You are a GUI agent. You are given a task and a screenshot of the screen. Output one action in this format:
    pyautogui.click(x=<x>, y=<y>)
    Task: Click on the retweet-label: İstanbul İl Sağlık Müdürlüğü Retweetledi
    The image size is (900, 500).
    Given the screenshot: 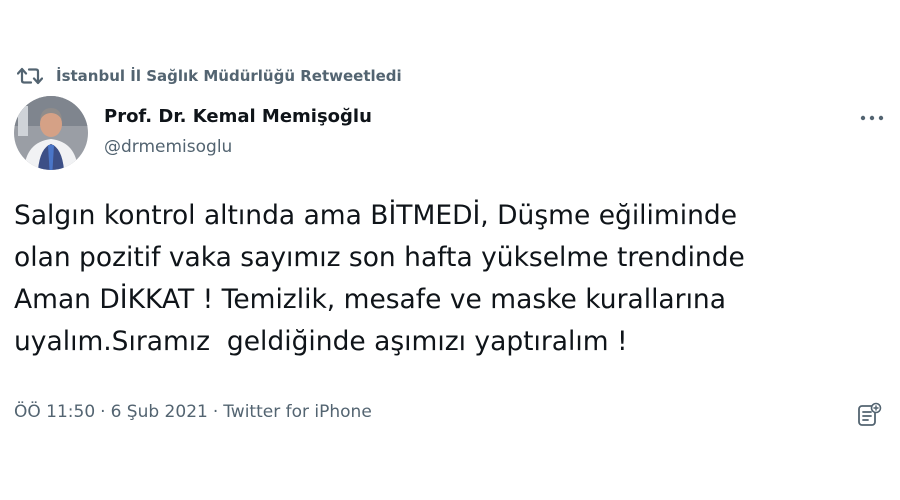 What is the action you would take?
    pyautogui.click(x=229, y=76)
    